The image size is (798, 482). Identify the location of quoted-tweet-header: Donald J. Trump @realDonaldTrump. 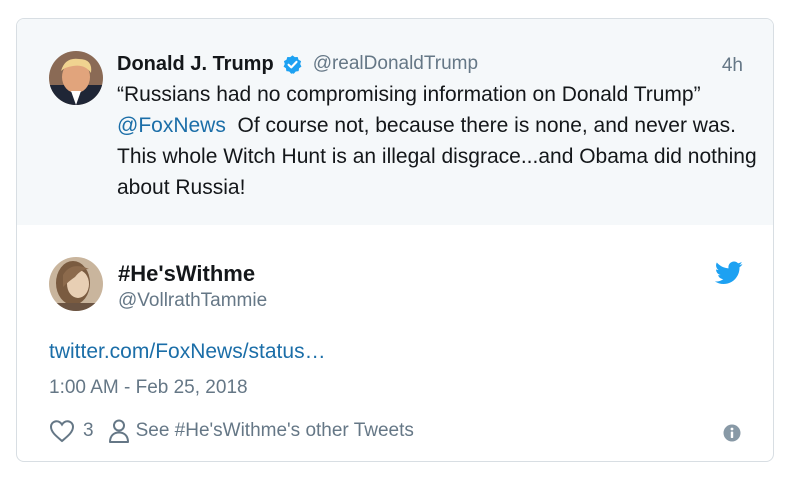
(297, 64).